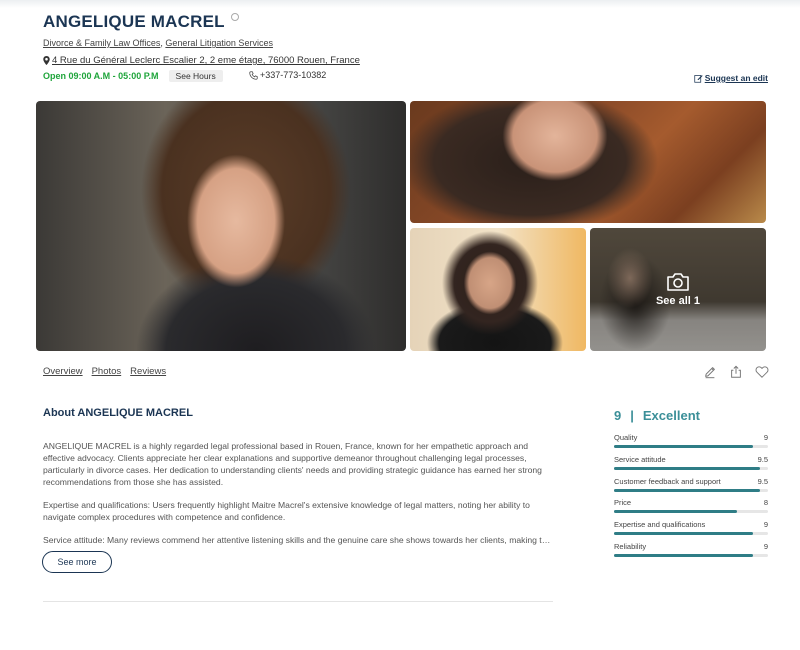  What do you see at coordinates (678, 301) in the screenshot?
I see `see-all-label: See all 1` at bounding box center [678, 301].